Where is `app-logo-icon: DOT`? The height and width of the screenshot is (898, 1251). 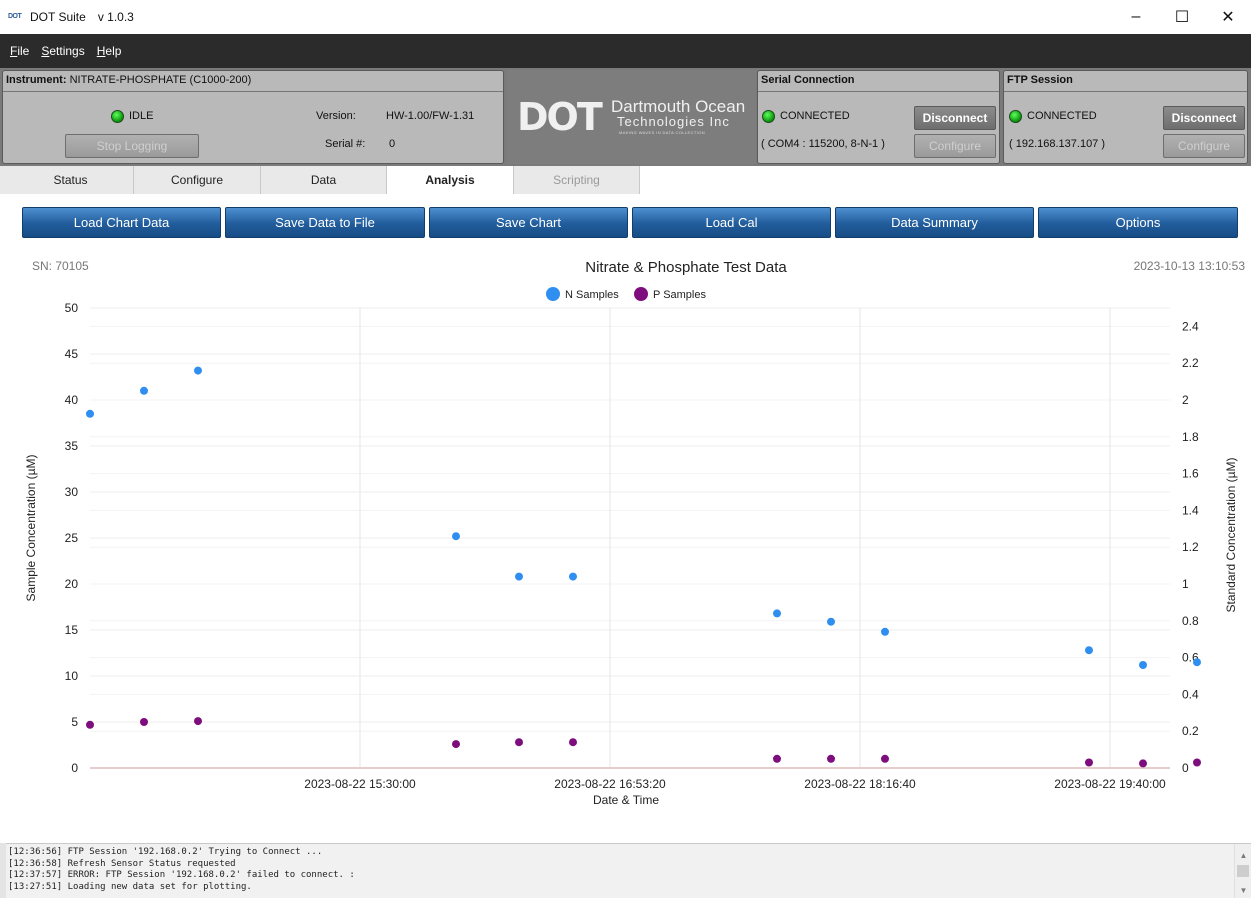 app-logo-icon: DOT is located at coordinates (15, 16).